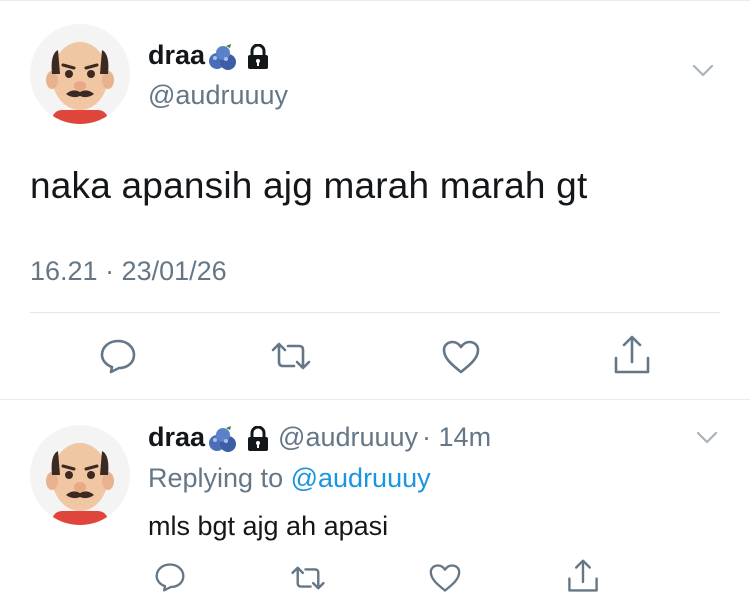 The width and height of the screenshot is (750, 610). Describe the element at coordinates (361, 478) in the screenshot. I see `replying-to-handle-link: @audruuuy` at that location.